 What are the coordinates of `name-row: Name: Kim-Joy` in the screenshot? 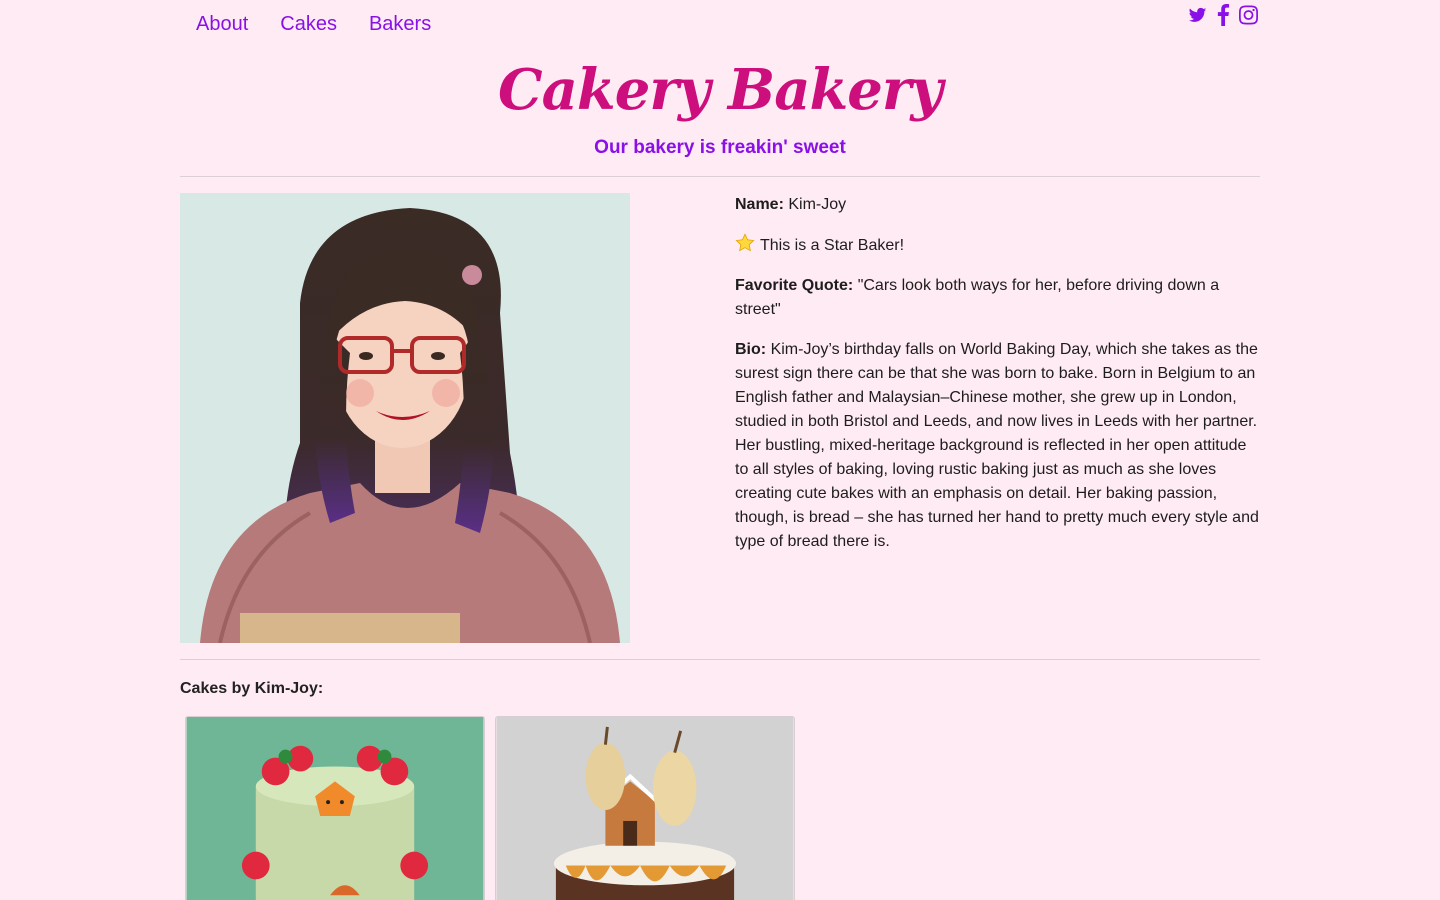 It's located at (997, 205).